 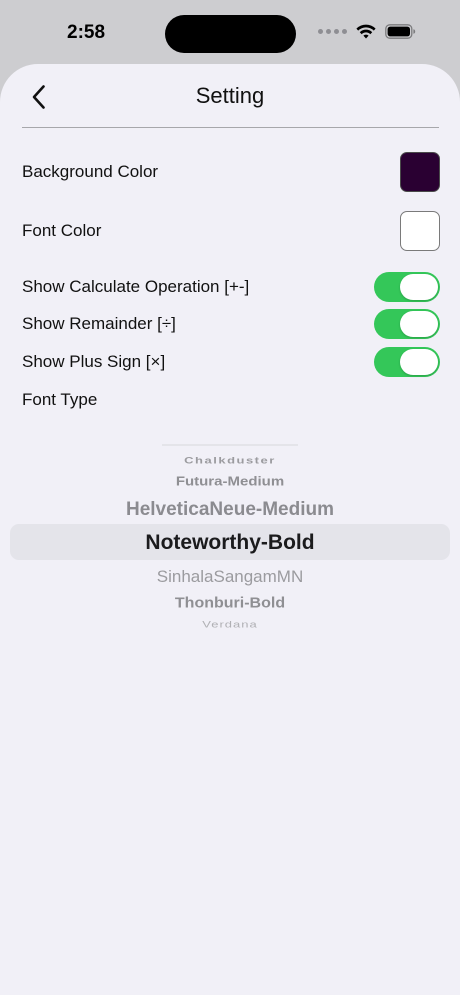 I want to click on show-plus-sign-toggle, so click(x=407, y=362).